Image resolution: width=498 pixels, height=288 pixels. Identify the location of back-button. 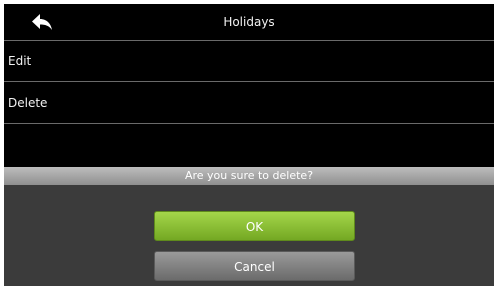
(42, 22).